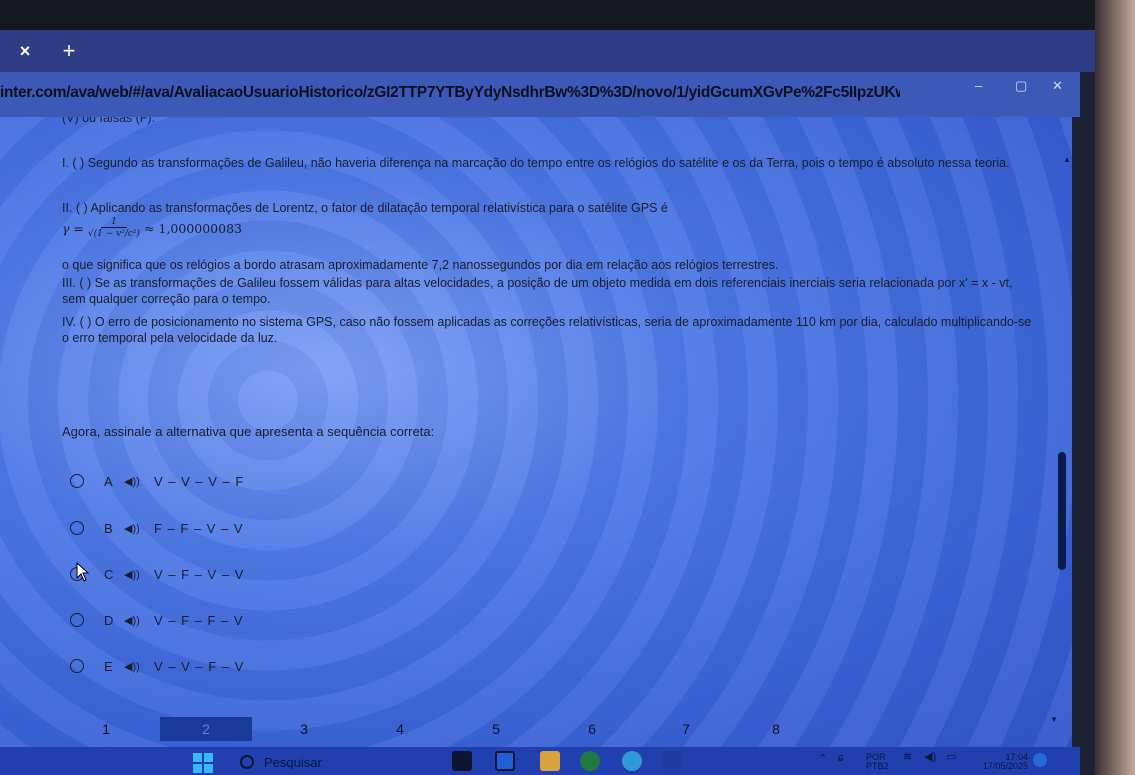  What do you see at coordinates (590, 761) in the screenshot?
I see `chrome-icon` at bounding box center [590, 761].